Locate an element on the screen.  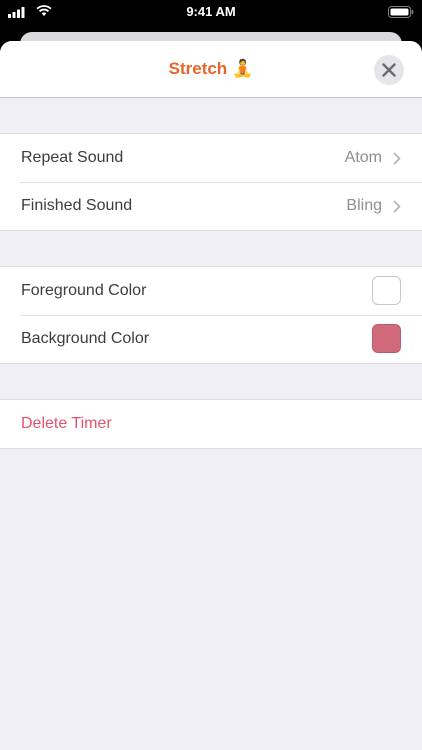
repeat-sound-row: Repeat Sound Atom is located at coordinates (211, 158).